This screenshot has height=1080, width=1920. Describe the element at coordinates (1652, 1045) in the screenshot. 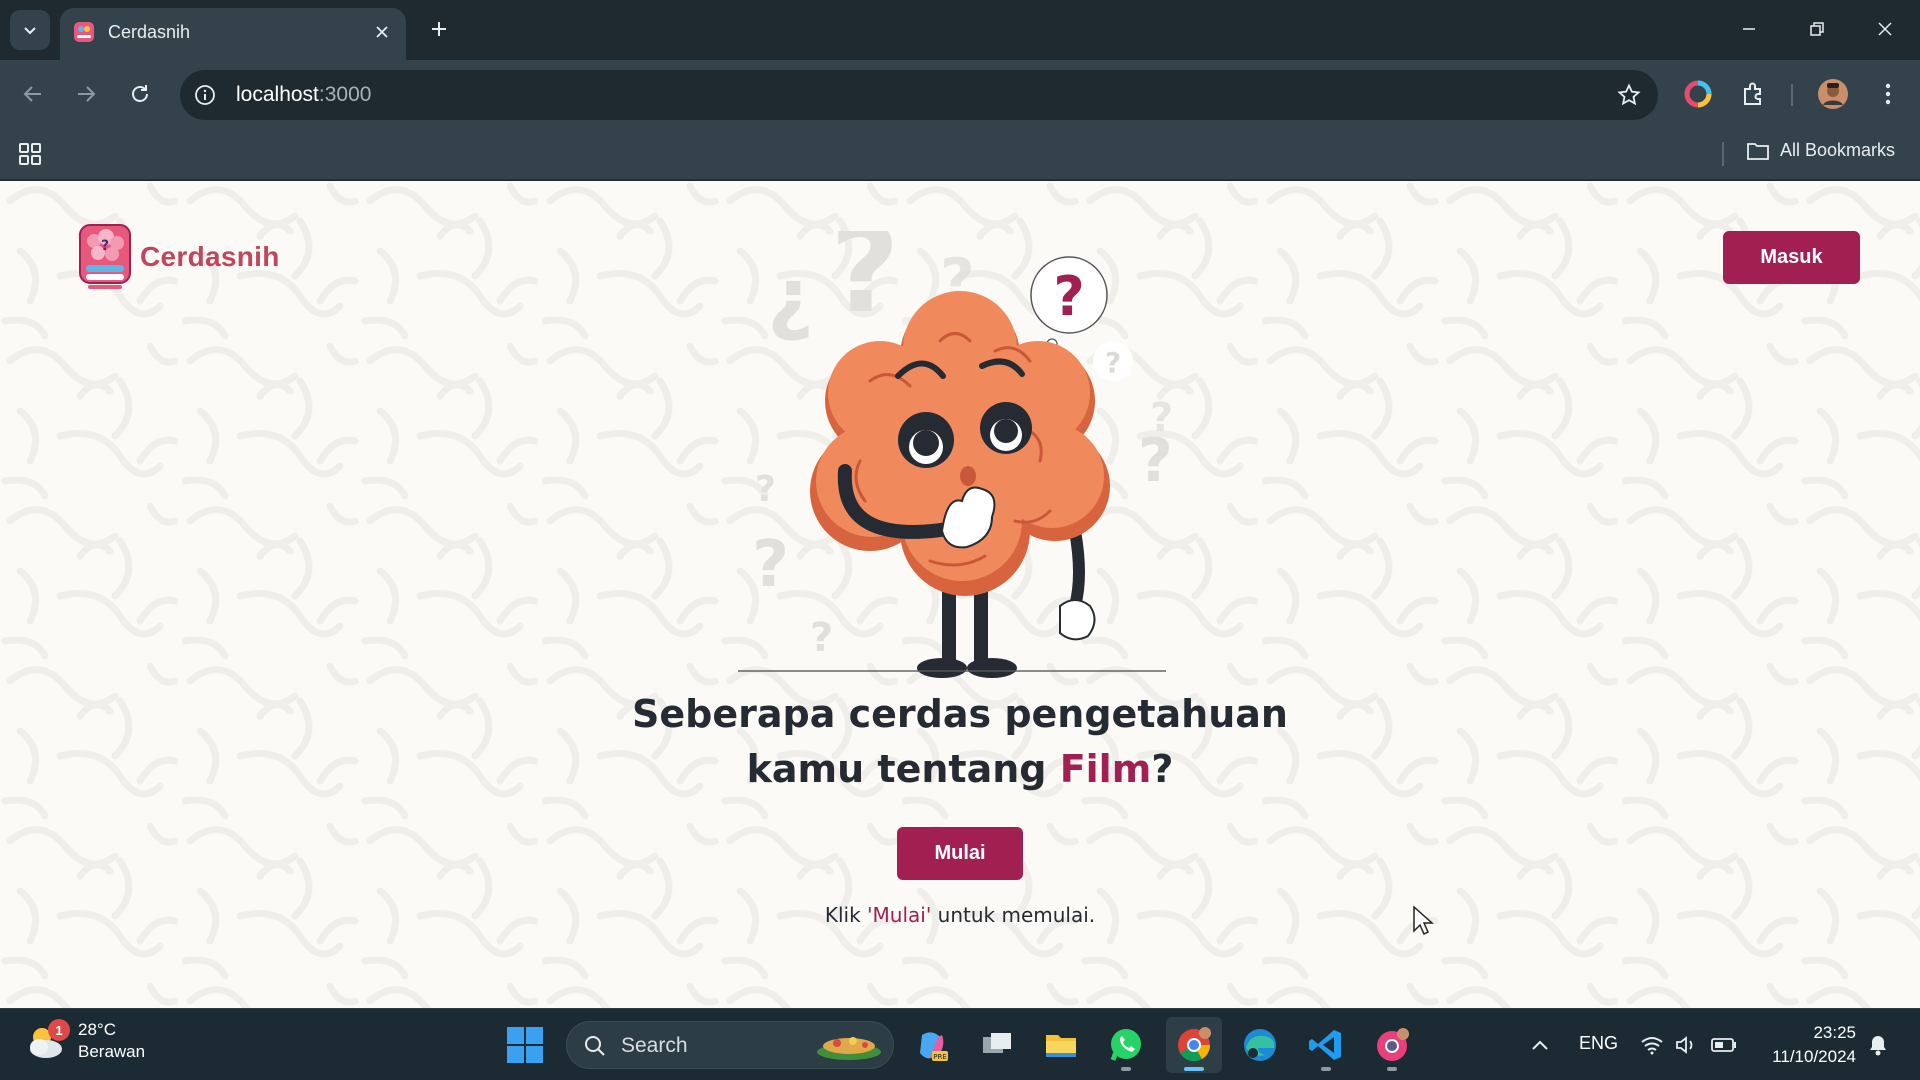

I see `wifi-icon` at that location.